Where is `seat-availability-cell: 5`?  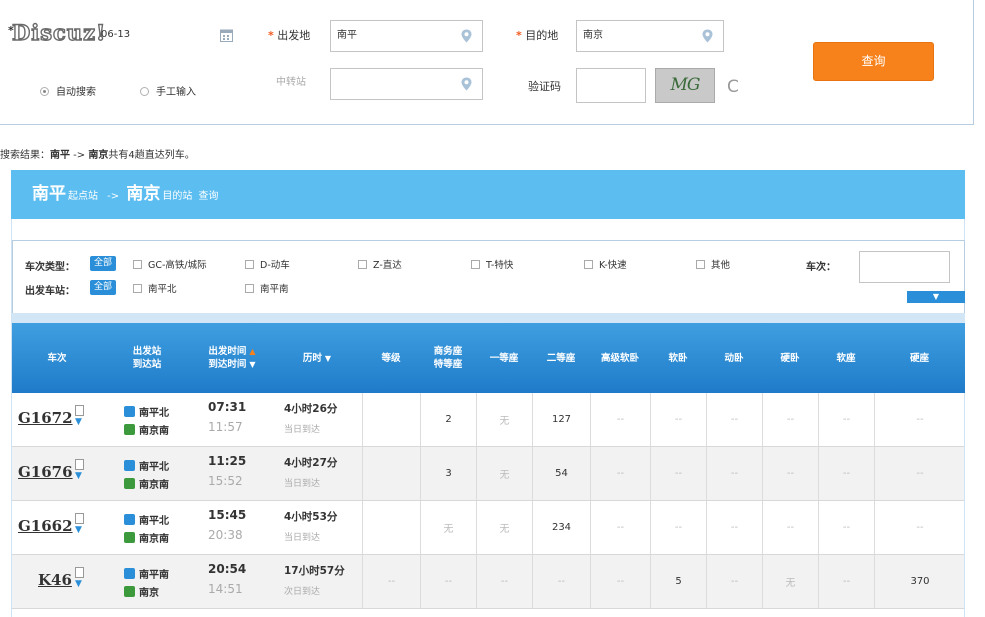 seat-availability-cell: 5 is located at coordinates (678, 581).